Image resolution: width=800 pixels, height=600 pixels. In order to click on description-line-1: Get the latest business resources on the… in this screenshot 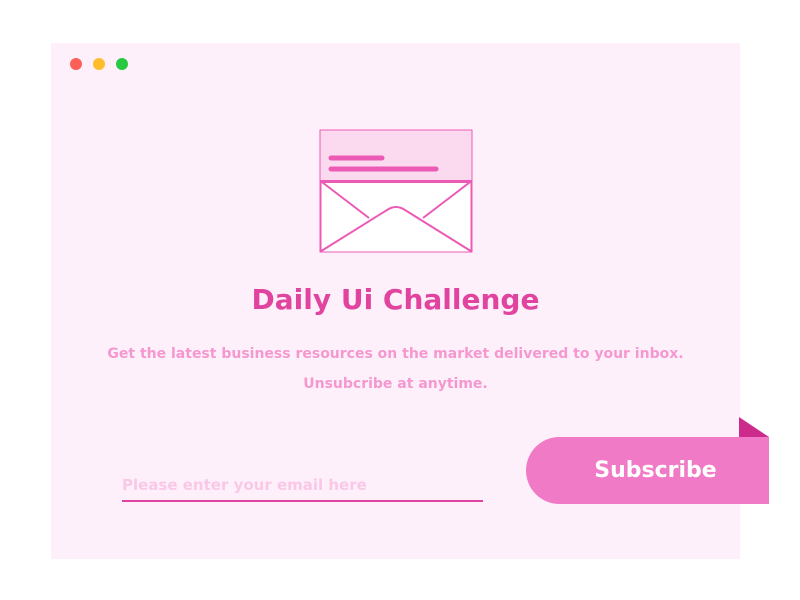, I will do `click(395, 354)`.